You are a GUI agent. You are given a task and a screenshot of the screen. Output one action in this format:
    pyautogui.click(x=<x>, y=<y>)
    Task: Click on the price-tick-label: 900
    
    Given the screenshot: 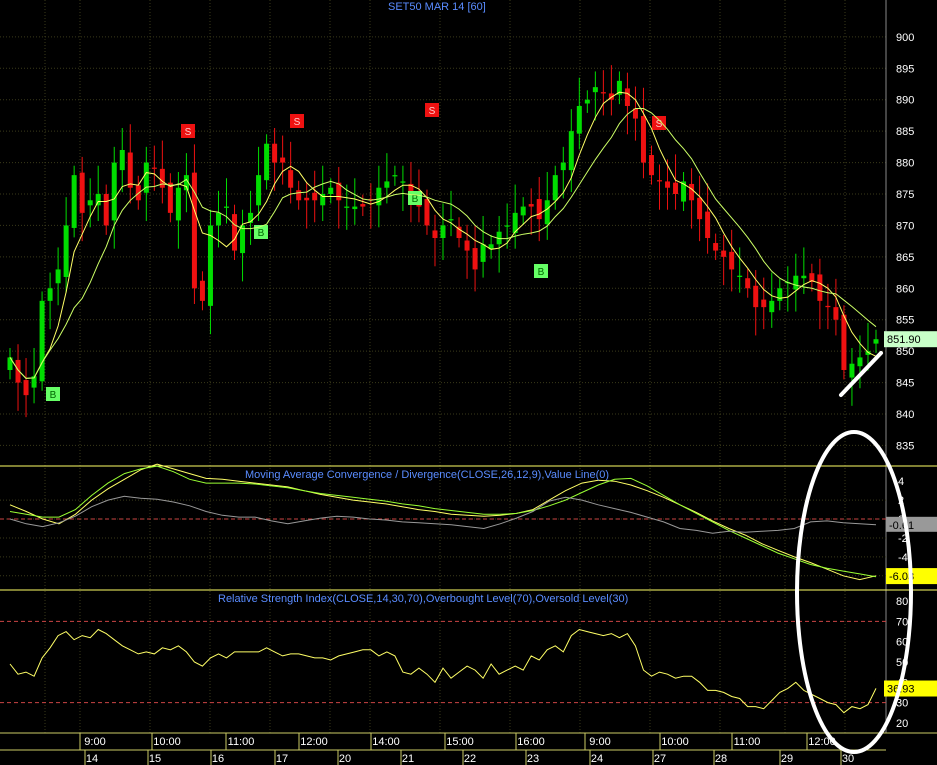 What is the action you would take?
    pyautogui.click(x=905, y=38)
    